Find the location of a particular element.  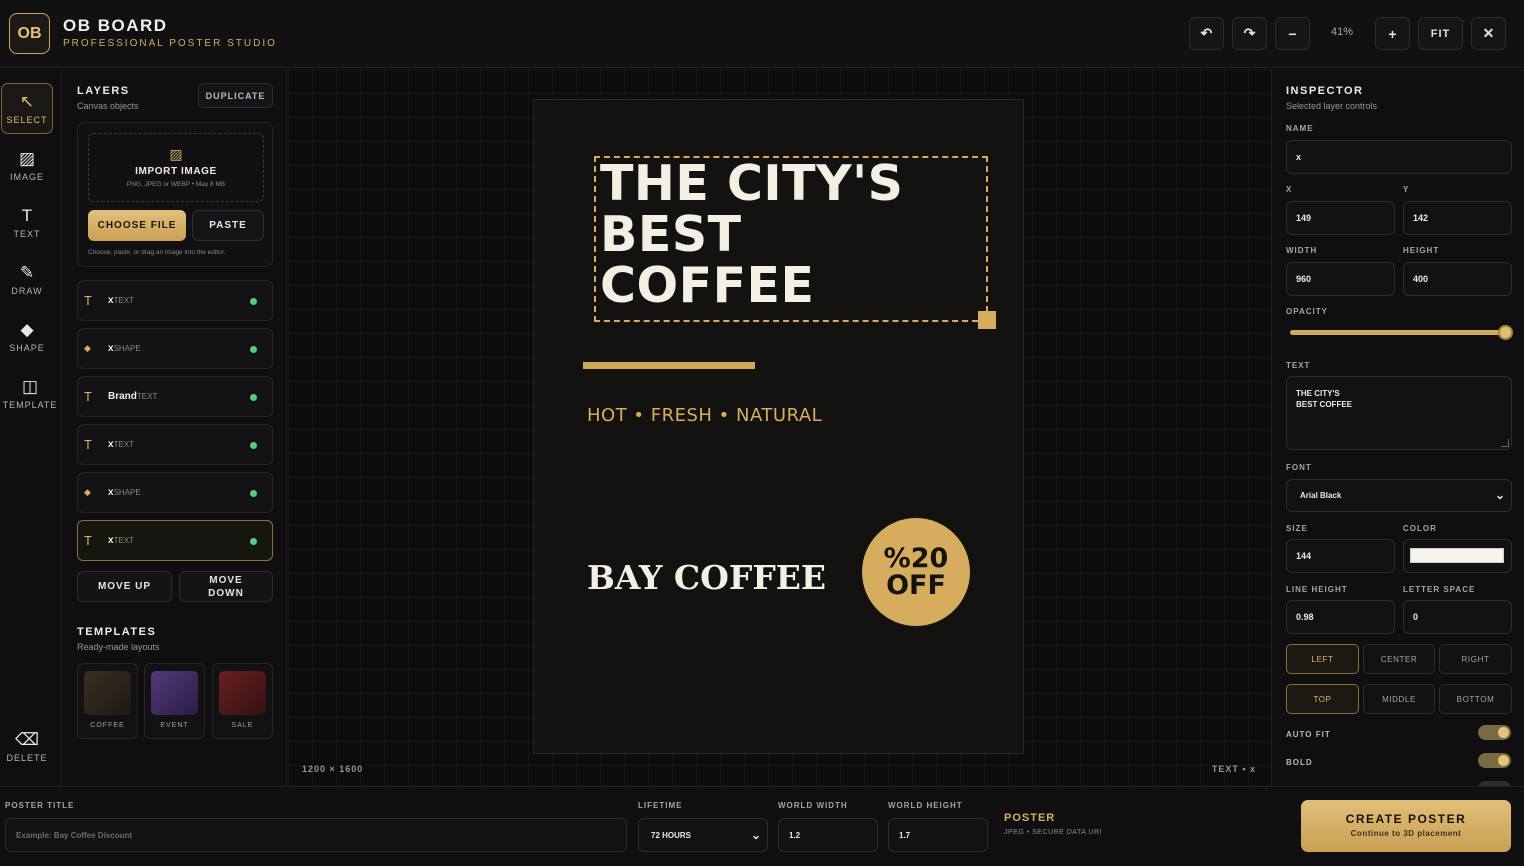

height-input: 400 is located at coordinates (1457, 279).